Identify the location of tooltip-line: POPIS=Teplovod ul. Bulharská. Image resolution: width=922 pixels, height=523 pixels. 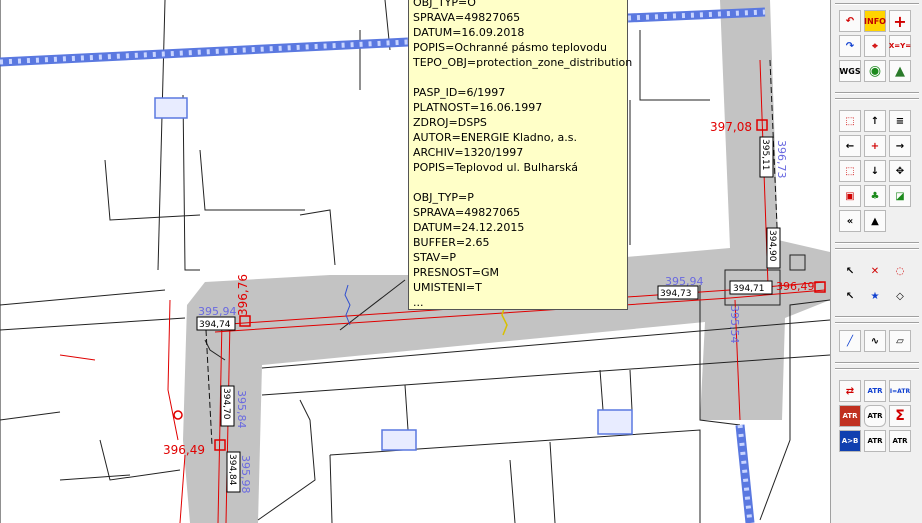
(495, 167).